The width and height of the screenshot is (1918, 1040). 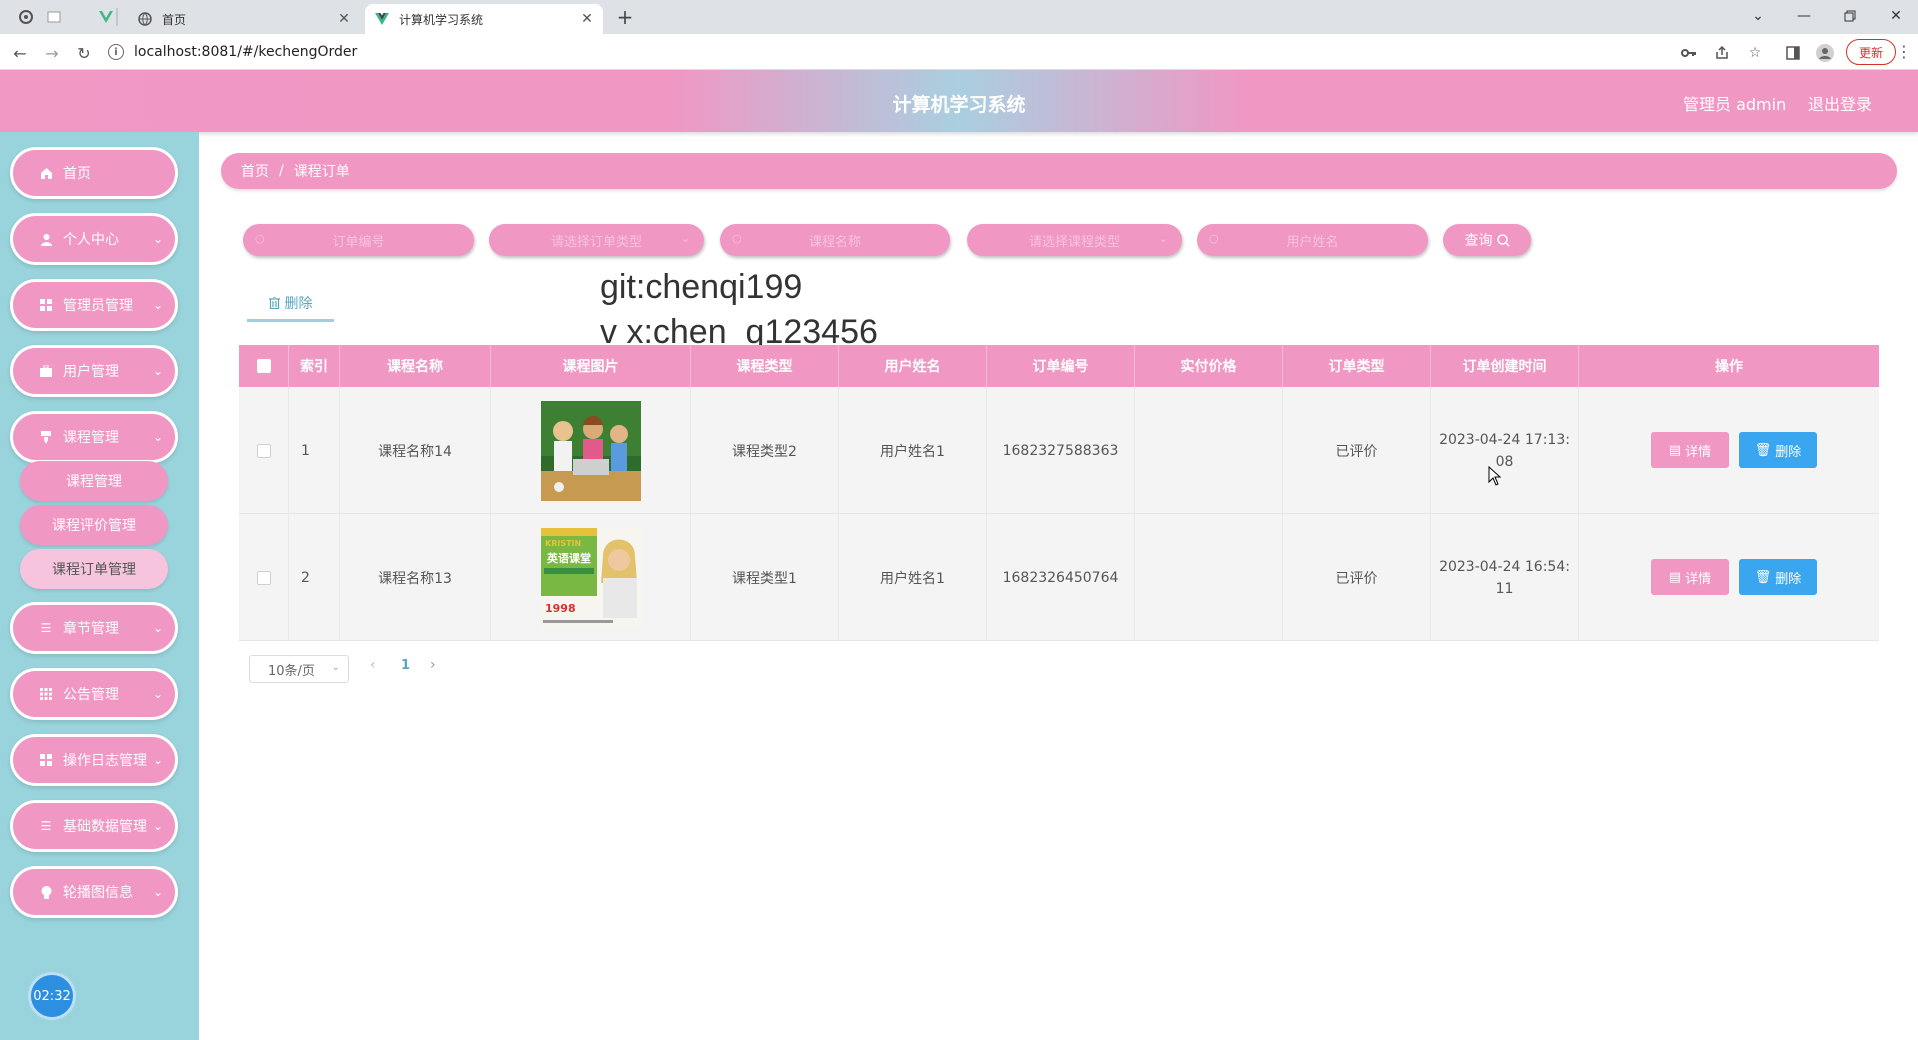 What do you see at coordinates (590, 450) in the screenshot?
I see `course-thumbnail` at bounding box center [590, 450].